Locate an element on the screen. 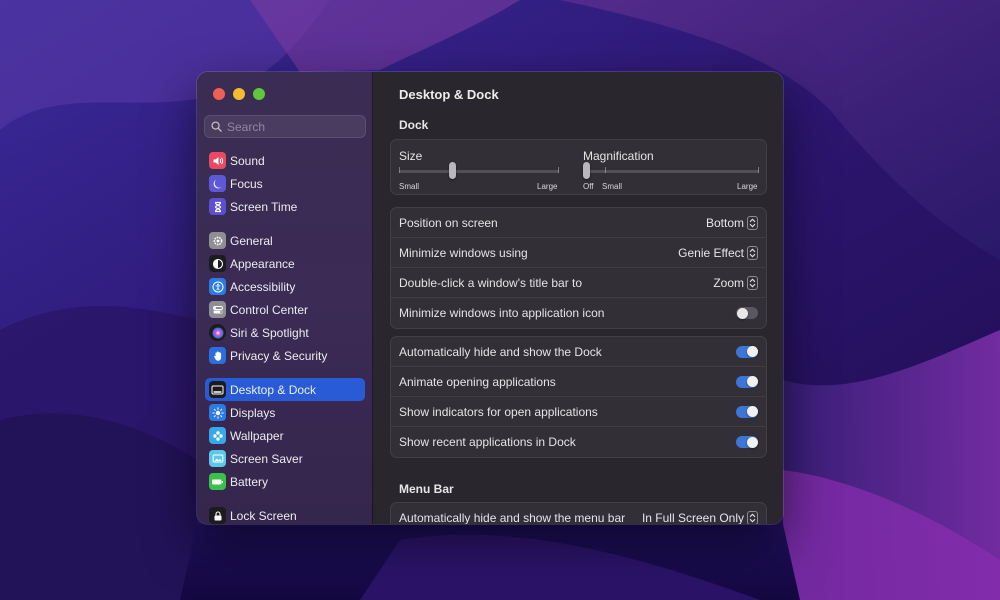 The width and height of the screenshot is (1000, 600). gear-icon is located at coordinates (217, 240).